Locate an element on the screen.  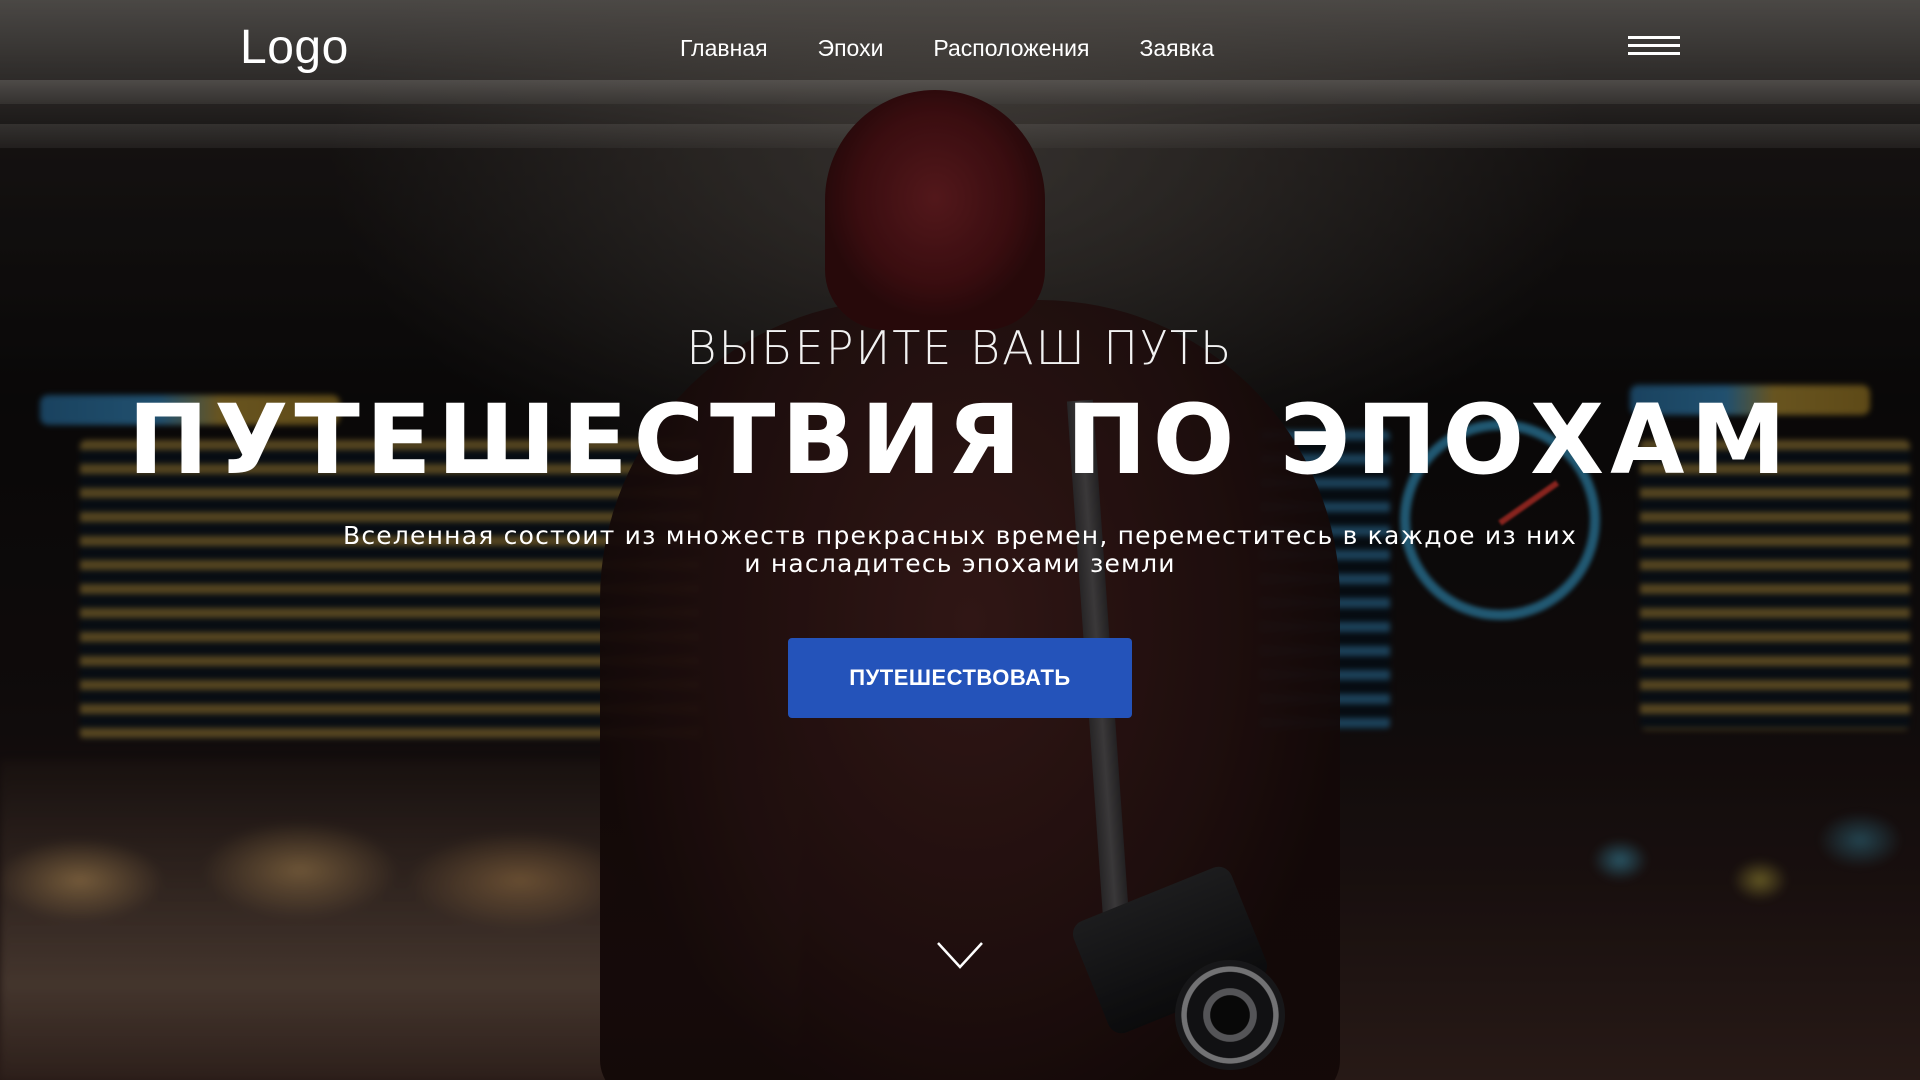
site-header: Logo Главная Эпохи Расположения Заявка is located at coordinates (960, 48).